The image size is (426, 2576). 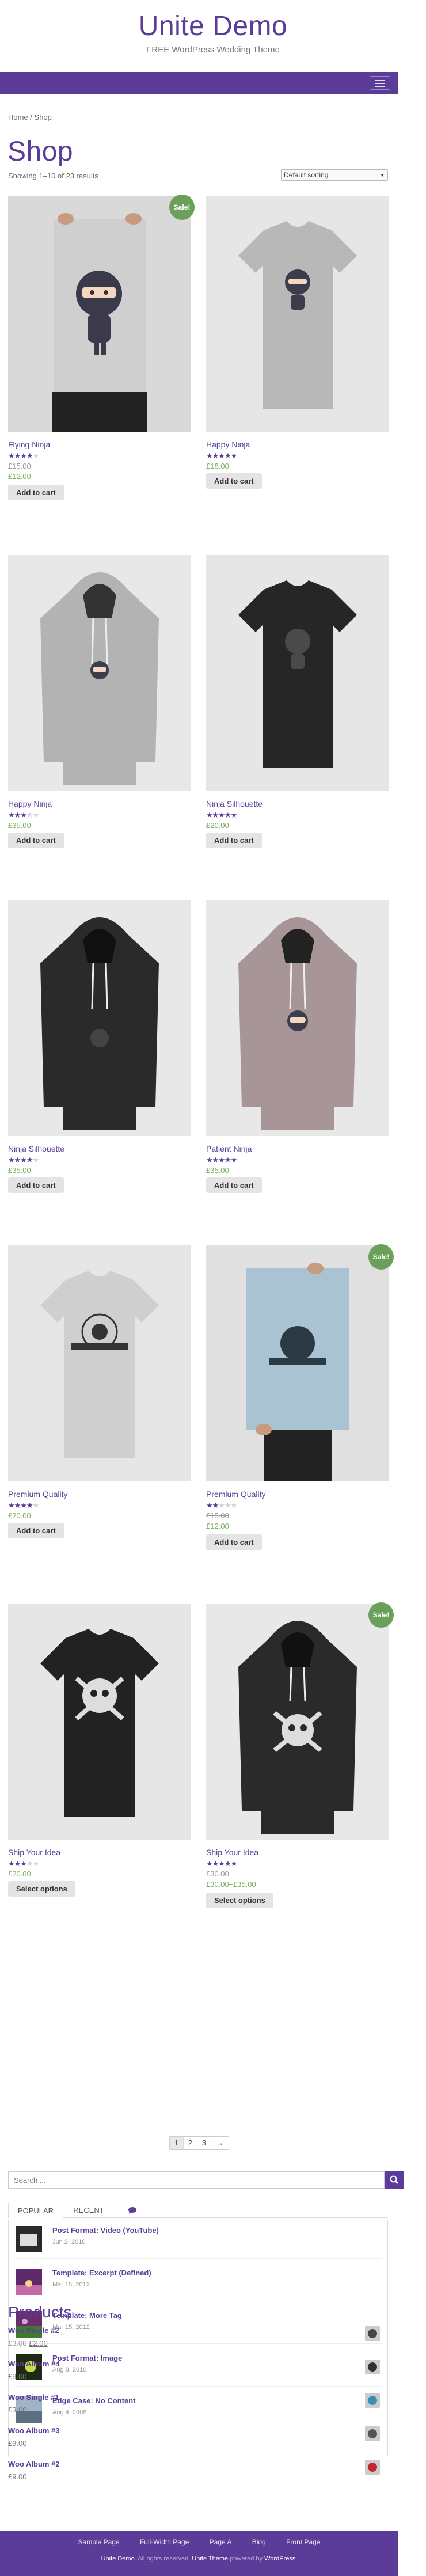 What do you see at coordinates (105, 2230) in the screenshot?
I see `post-title: Post Format: Video (YouTube)` at bounding box center [105, 2230].